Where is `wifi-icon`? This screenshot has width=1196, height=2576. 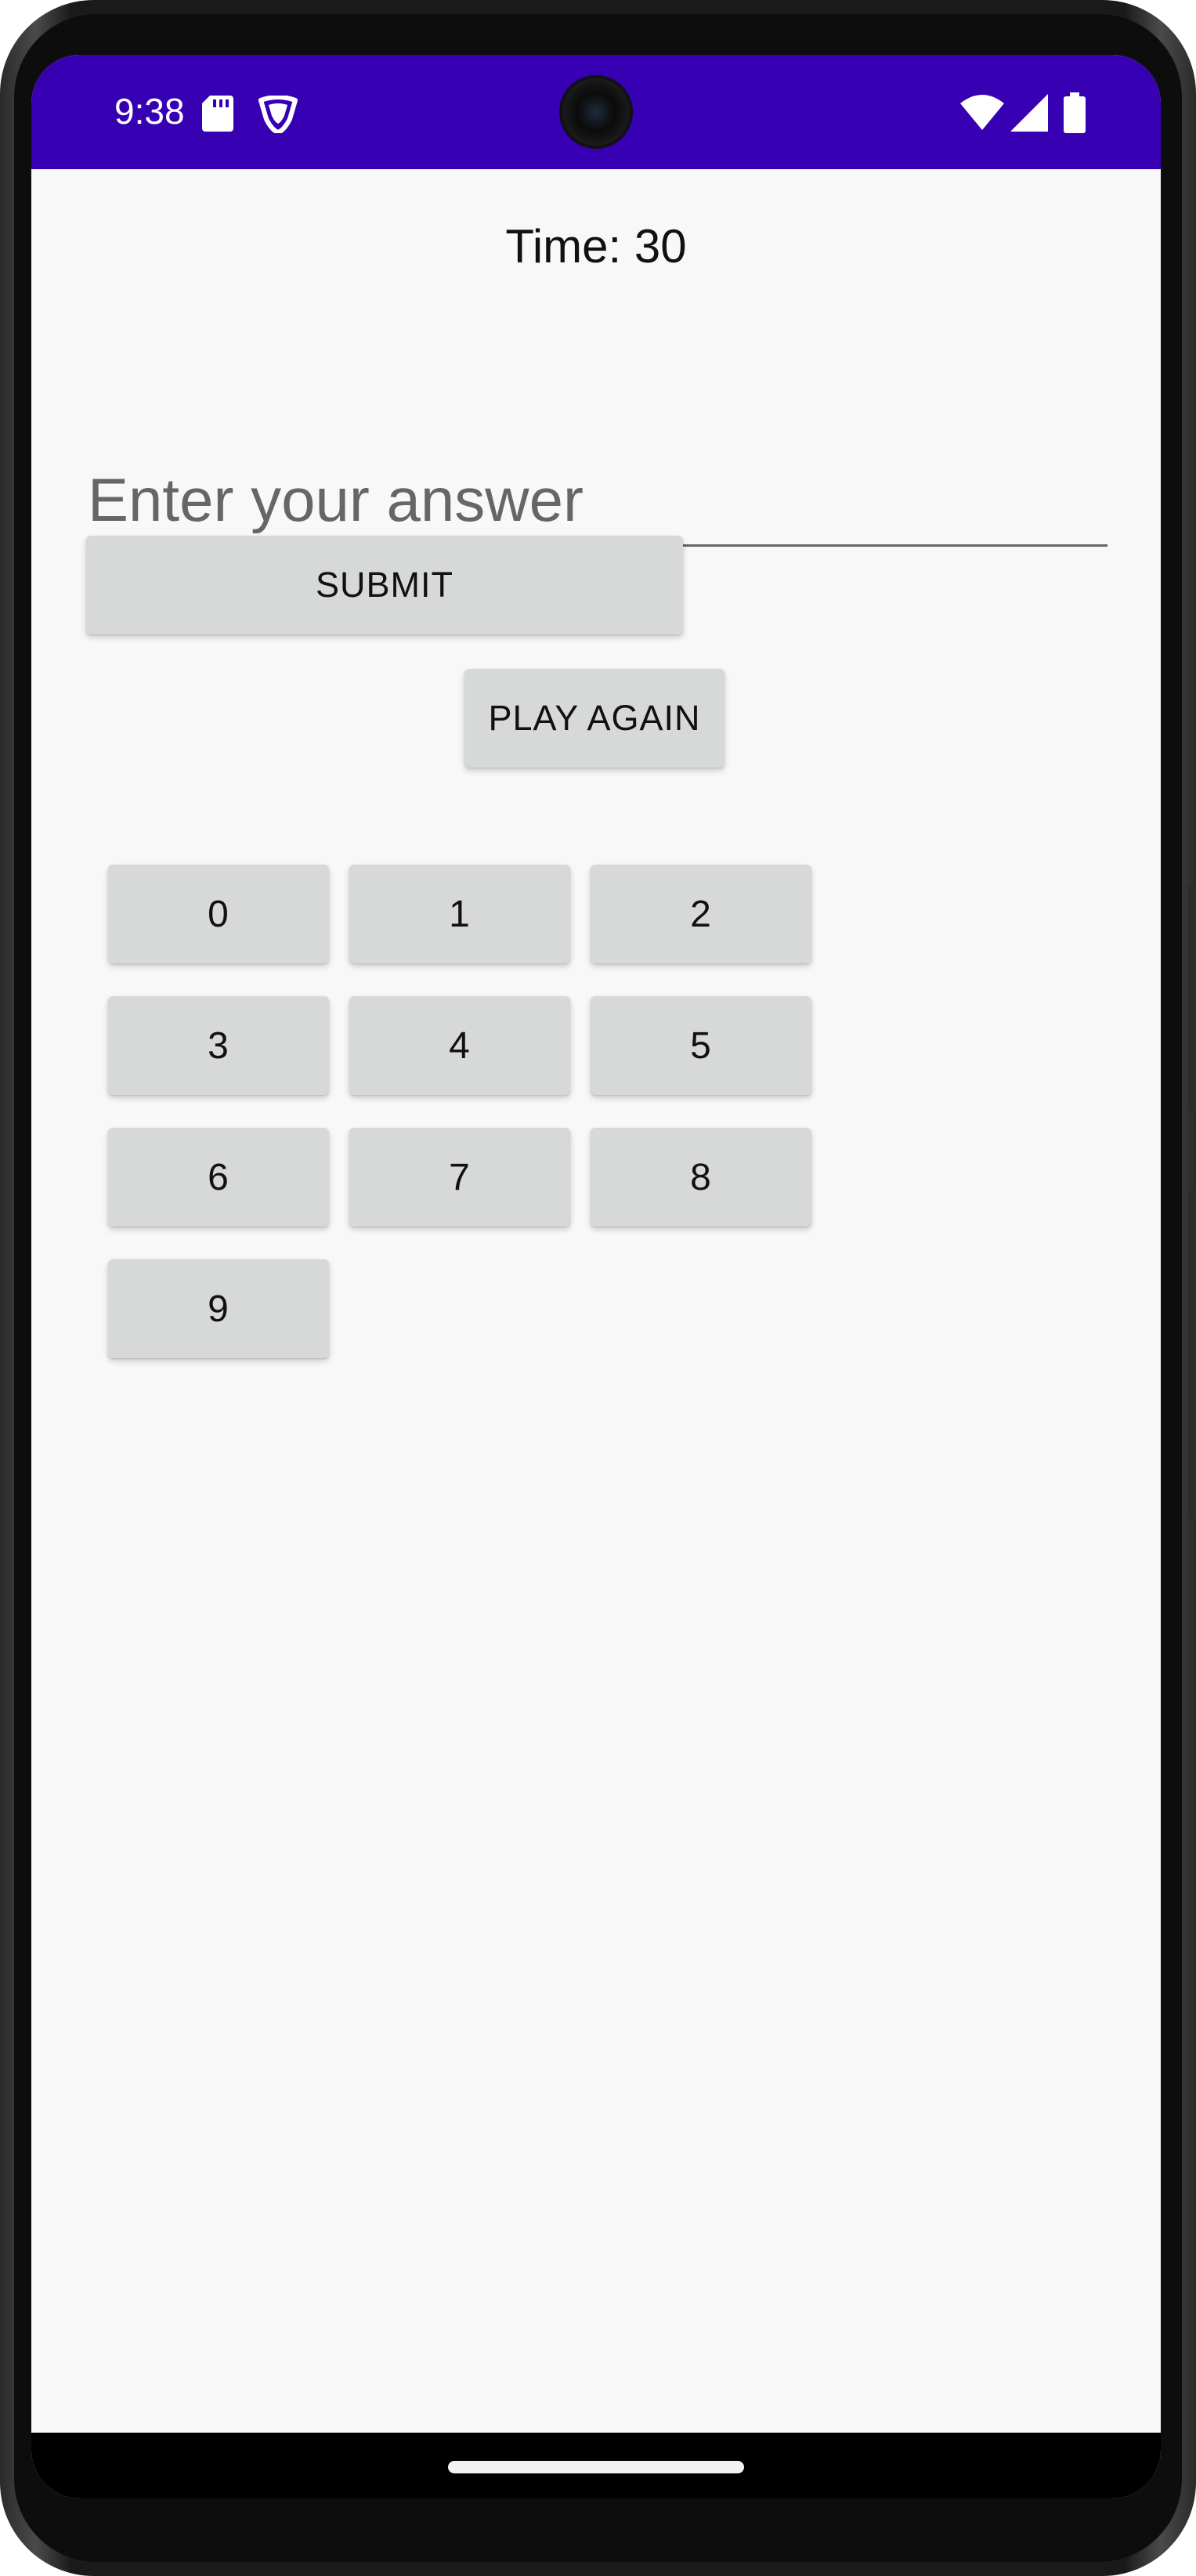 wifi-icon is located at coordinates (982, 112).